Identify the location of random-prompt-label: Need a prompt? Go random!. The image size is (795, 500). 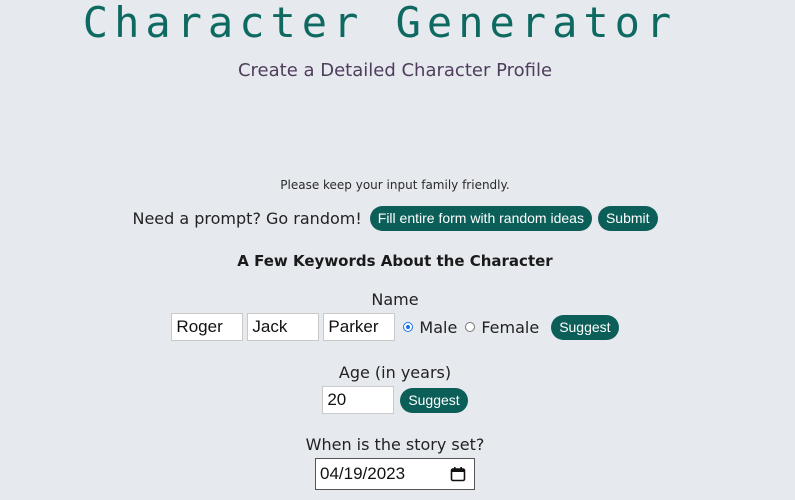
(247, 218).